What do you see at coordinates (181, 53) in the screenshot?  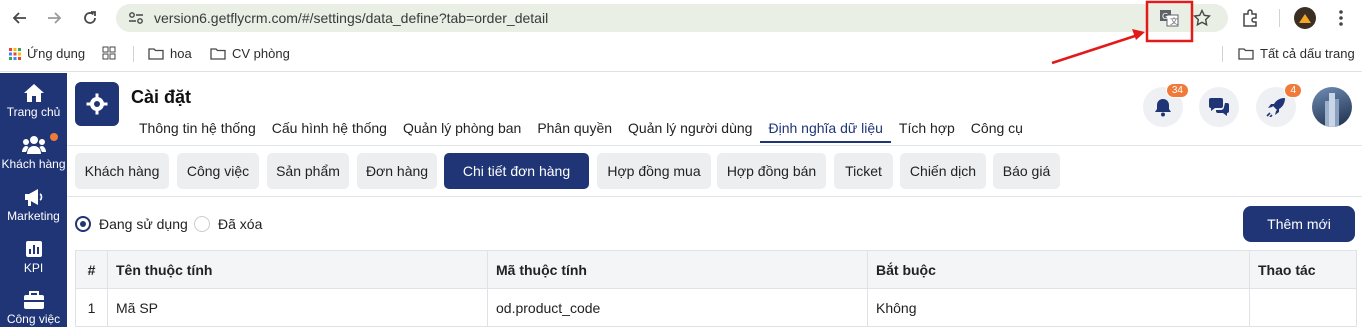 I see `bookmark-folder-label: hoa` at bounding box center [181, 53].